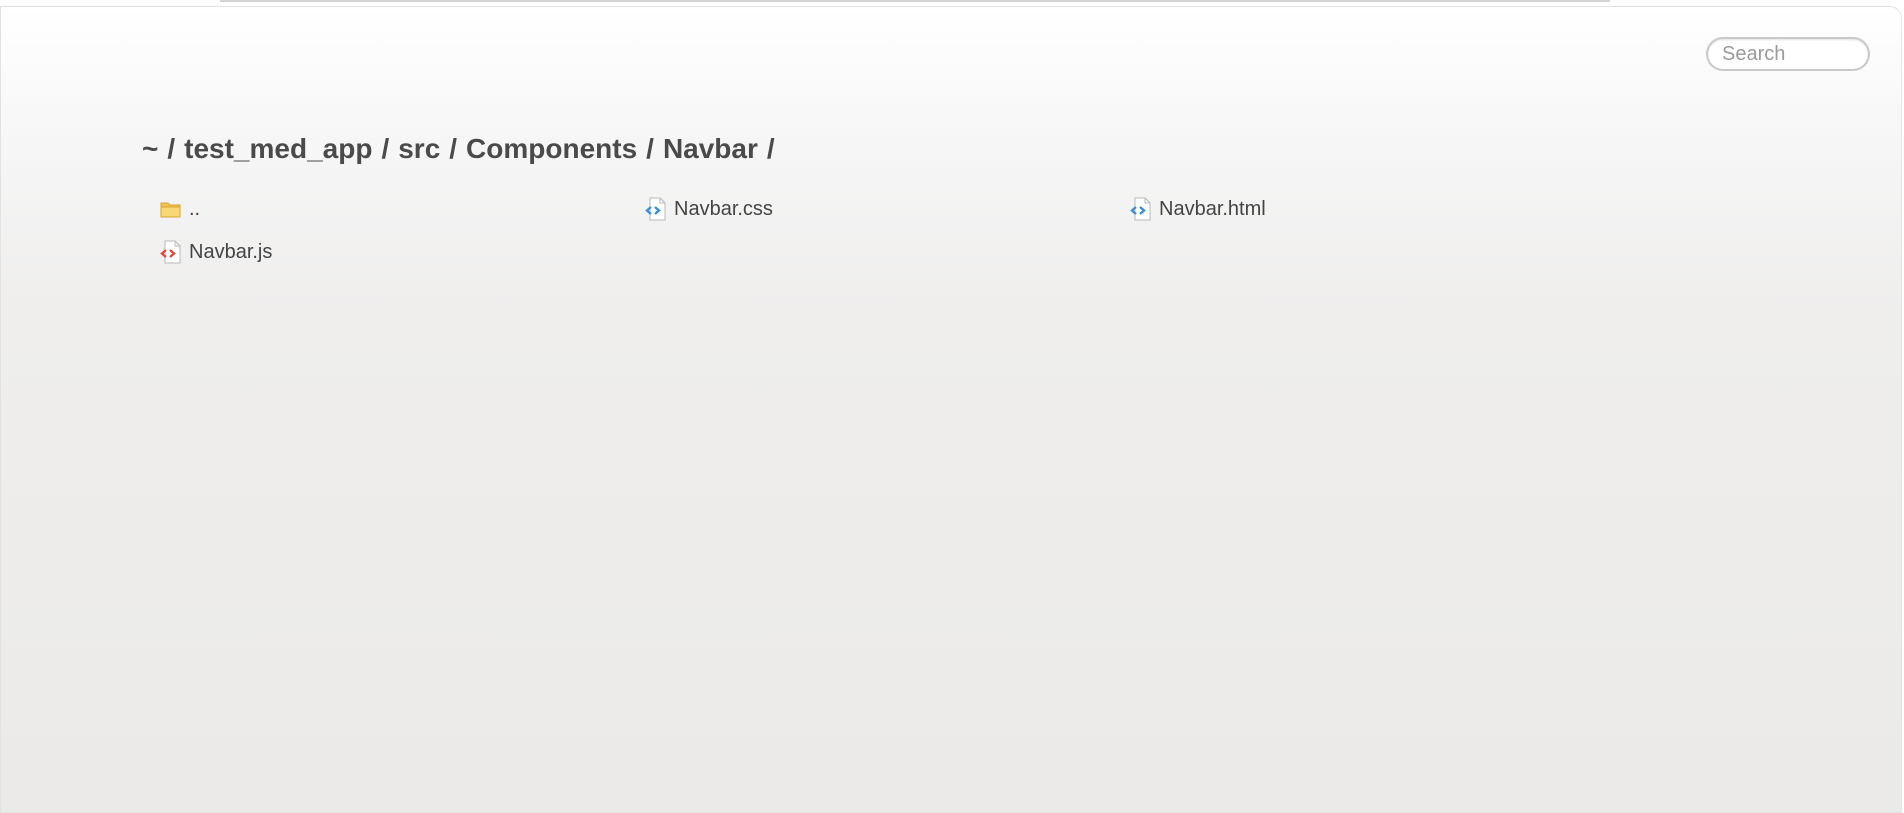 Image resolution: width=1904 pixels, height=813 pixels. What do you see at coordinates (551, 149) in the screenshot?
I see `breadcrumb-components: Components` at bounding box center [551, 149].